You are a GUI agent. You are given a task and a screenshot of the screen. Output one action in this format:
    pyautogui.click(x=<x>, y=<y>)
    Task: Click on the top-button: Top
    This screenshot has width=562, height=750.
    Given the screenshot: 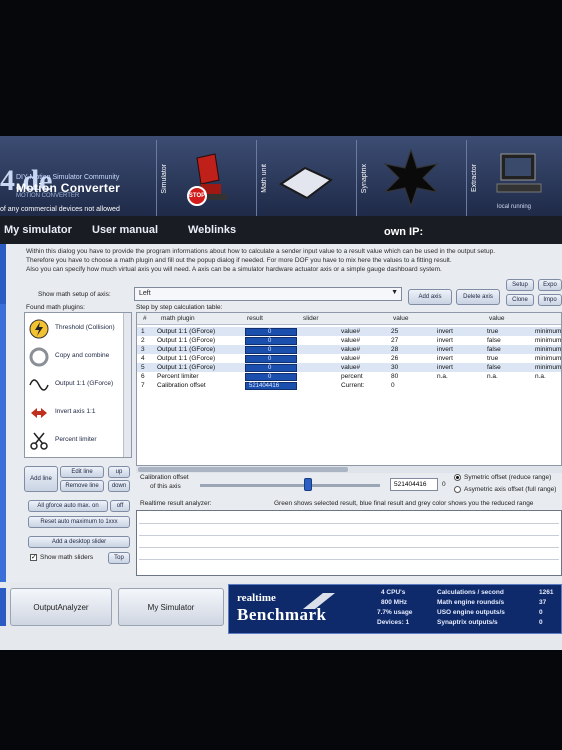 What is the action you would take?
    pyautogui.click(x=119, y=558)
    